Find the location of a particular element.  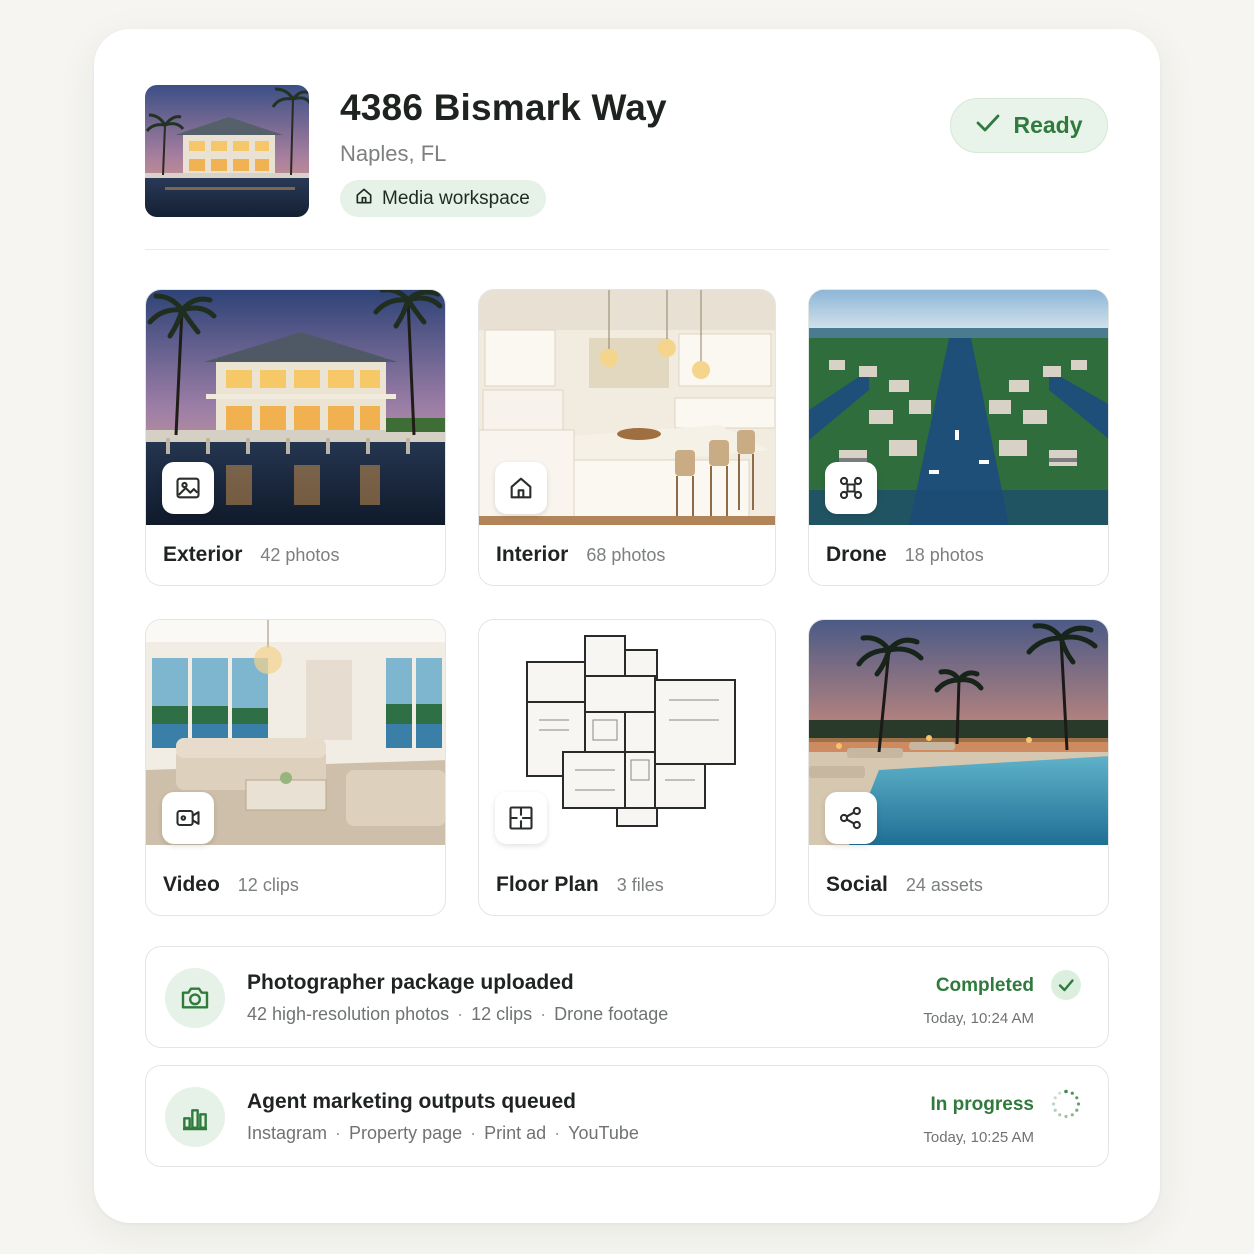

activity-status: In progress is located at coordinates (982, 1104).